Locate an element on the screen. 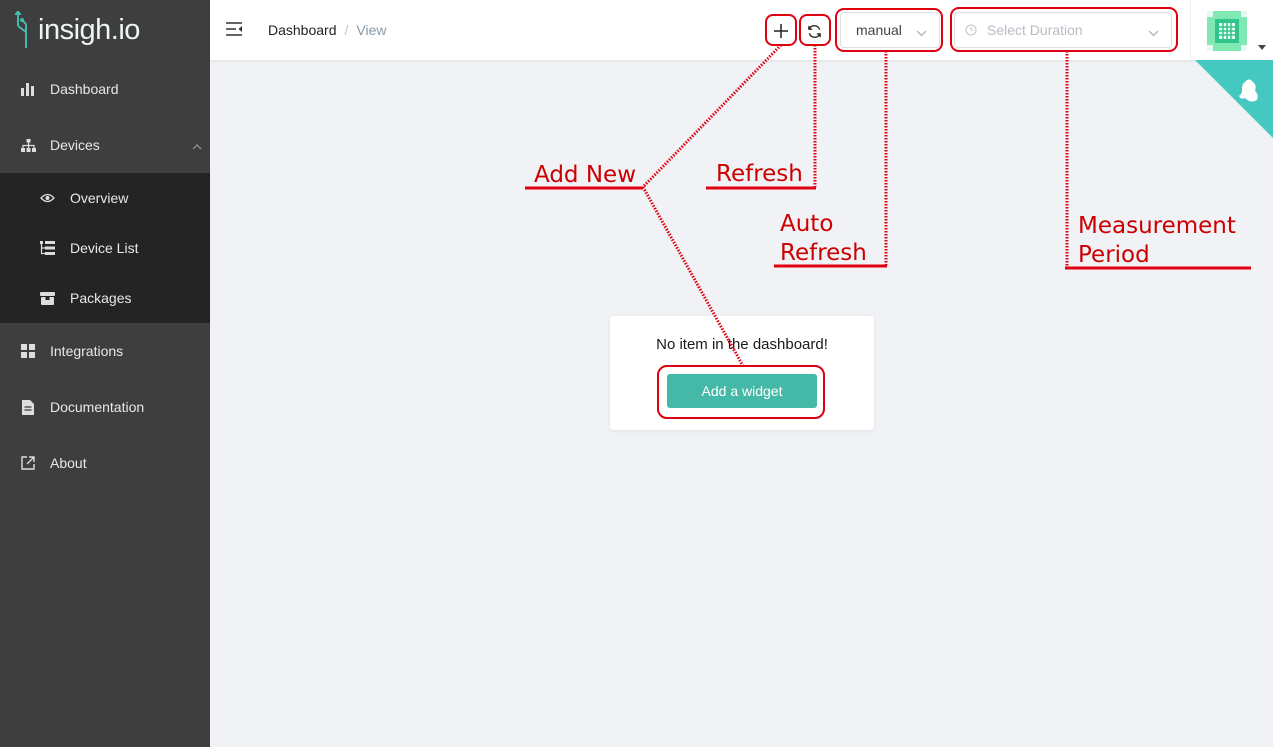 The image size is (1273, 747). sidebar-item-label: Packages is located at coordinates (101, 298).